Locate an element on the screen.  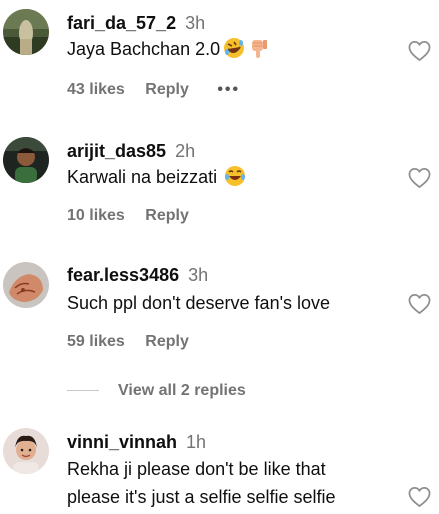
comment-header: vinni_vinnah 1h is located at coordinates (136, 442).